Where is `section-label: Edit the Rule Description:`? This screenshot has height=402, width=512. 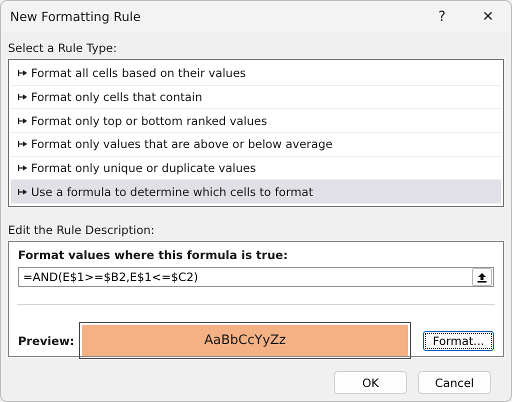
section-label: Edit the Rule Description: is located at coordinates (82, 230).